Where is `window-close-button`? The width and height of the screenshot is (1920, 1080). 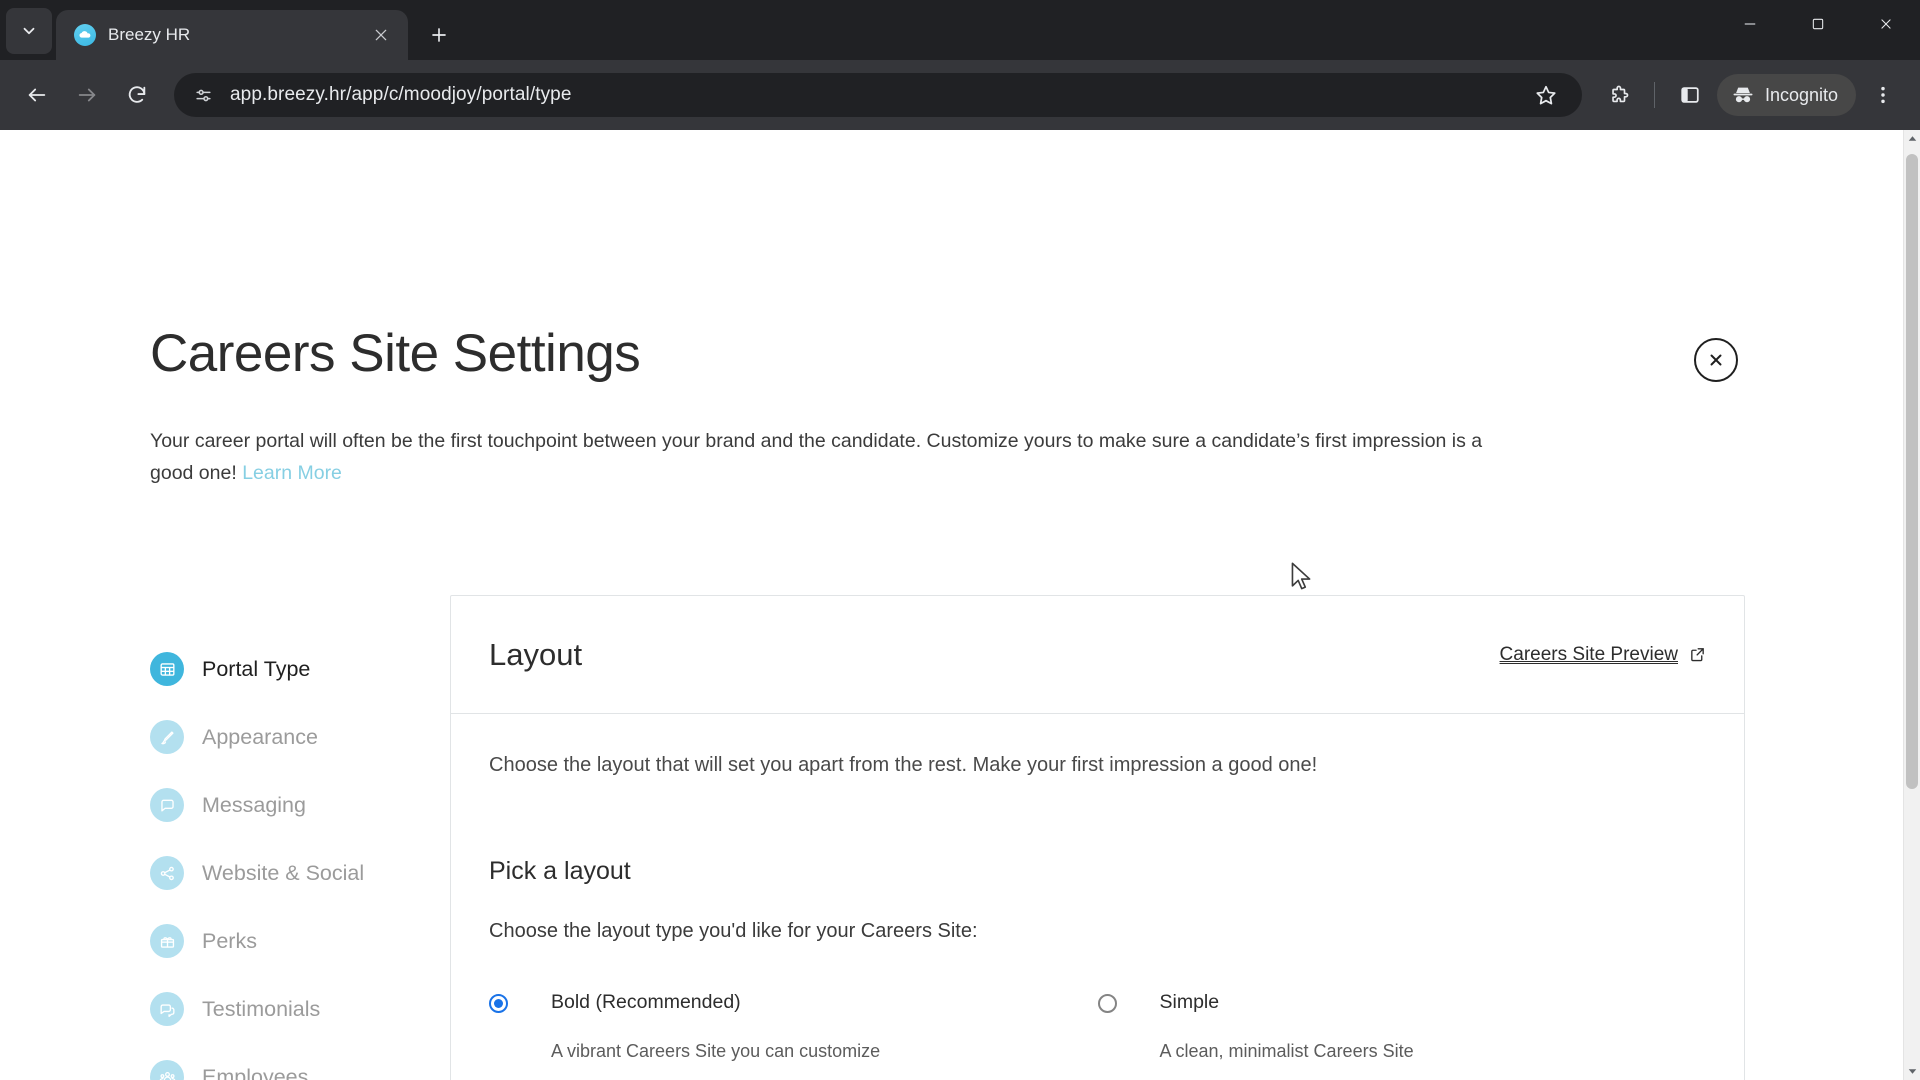
window-close-button is located at coordinates (1886, 24).